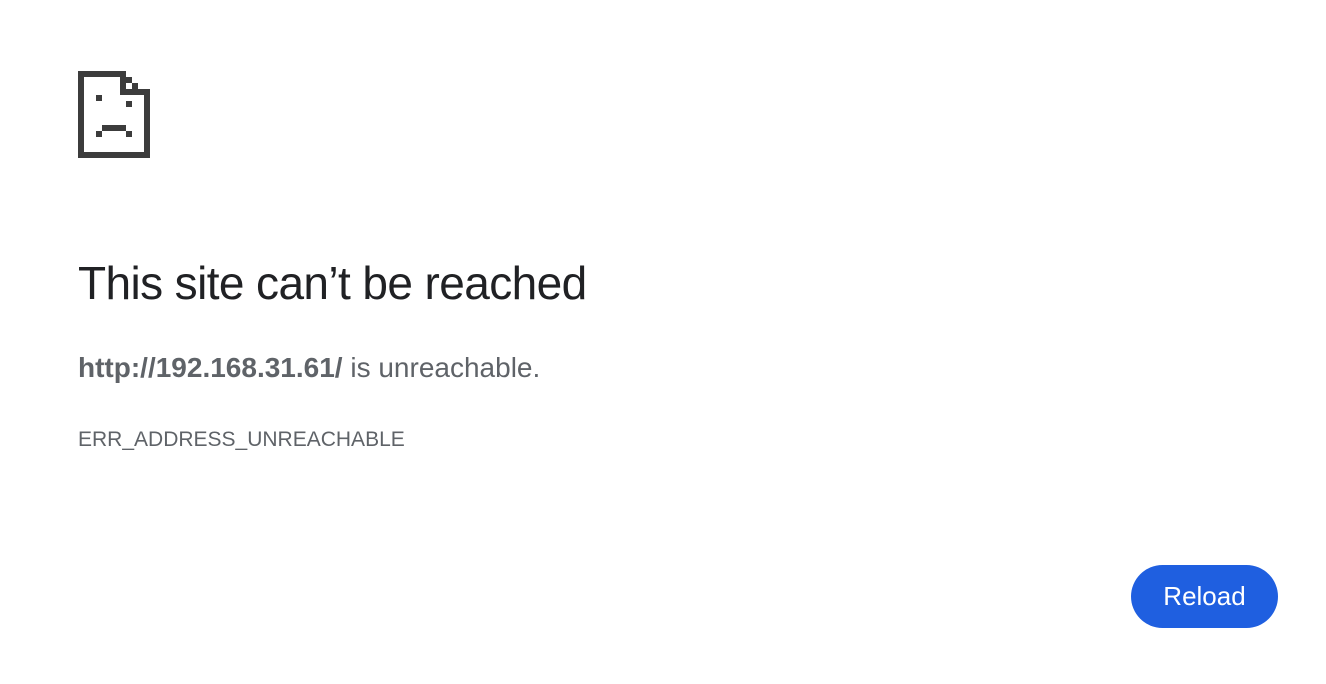  I want to click on sad-page-icon, so click(114, 114).